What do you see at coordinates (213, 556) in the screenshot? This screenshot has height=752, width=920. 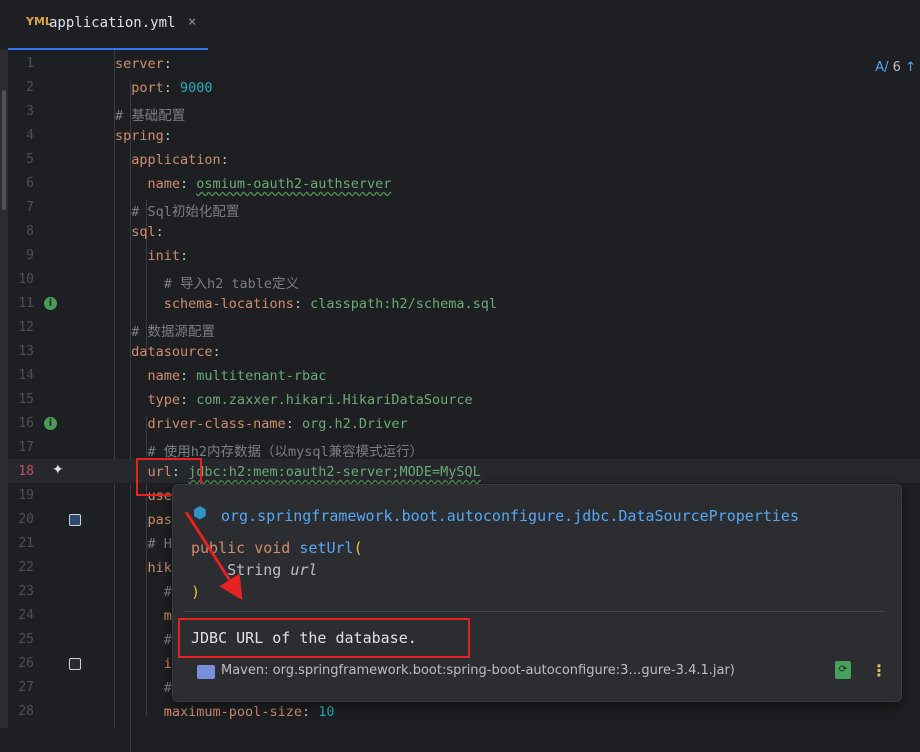 I see `annotation-arrow` at bounding box center [213, 556].